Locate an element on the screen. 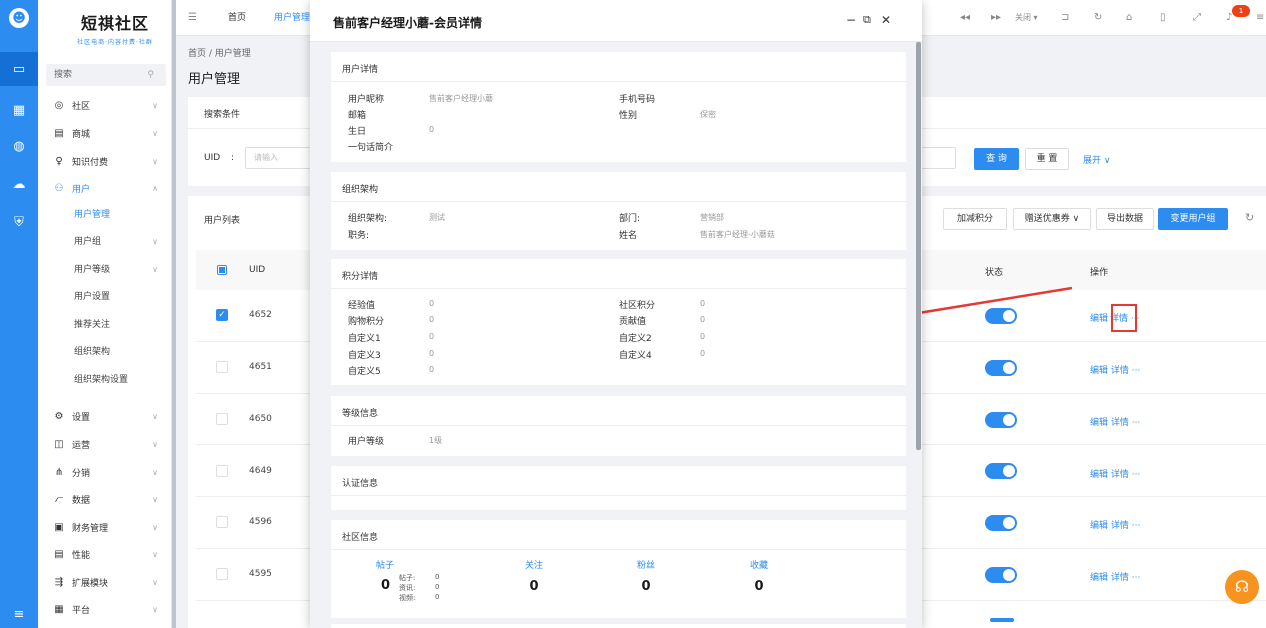 This screenshot has height=628, width=1266. export-button: 导出数据 is located at coordinates (1125, 219).